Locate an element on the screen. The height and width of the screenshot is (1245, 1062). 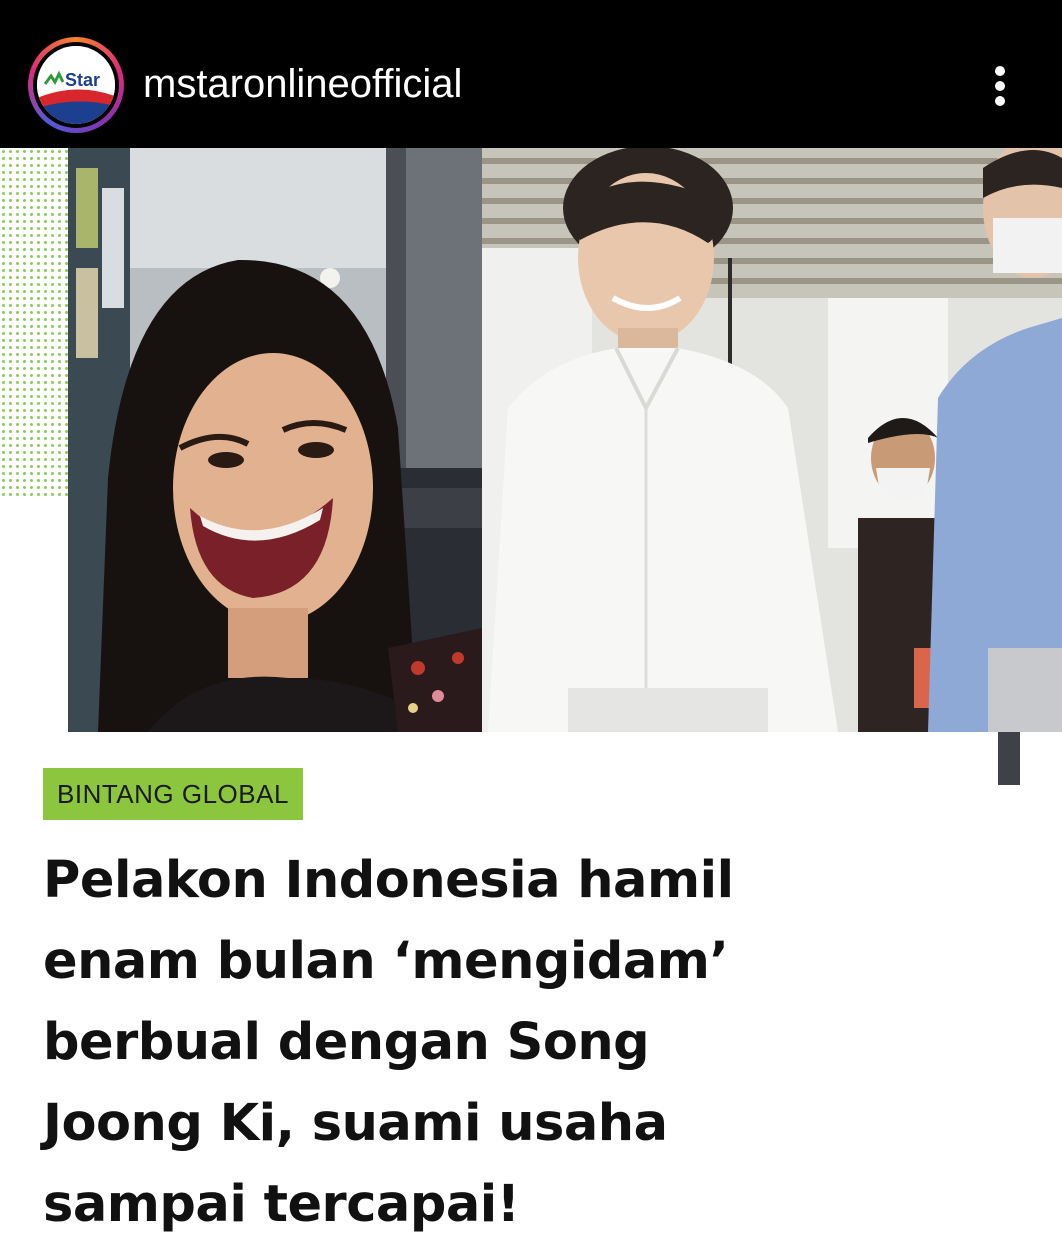
headline-line: Joong Ki, suami usaha is located at coordinates (355, 1123).